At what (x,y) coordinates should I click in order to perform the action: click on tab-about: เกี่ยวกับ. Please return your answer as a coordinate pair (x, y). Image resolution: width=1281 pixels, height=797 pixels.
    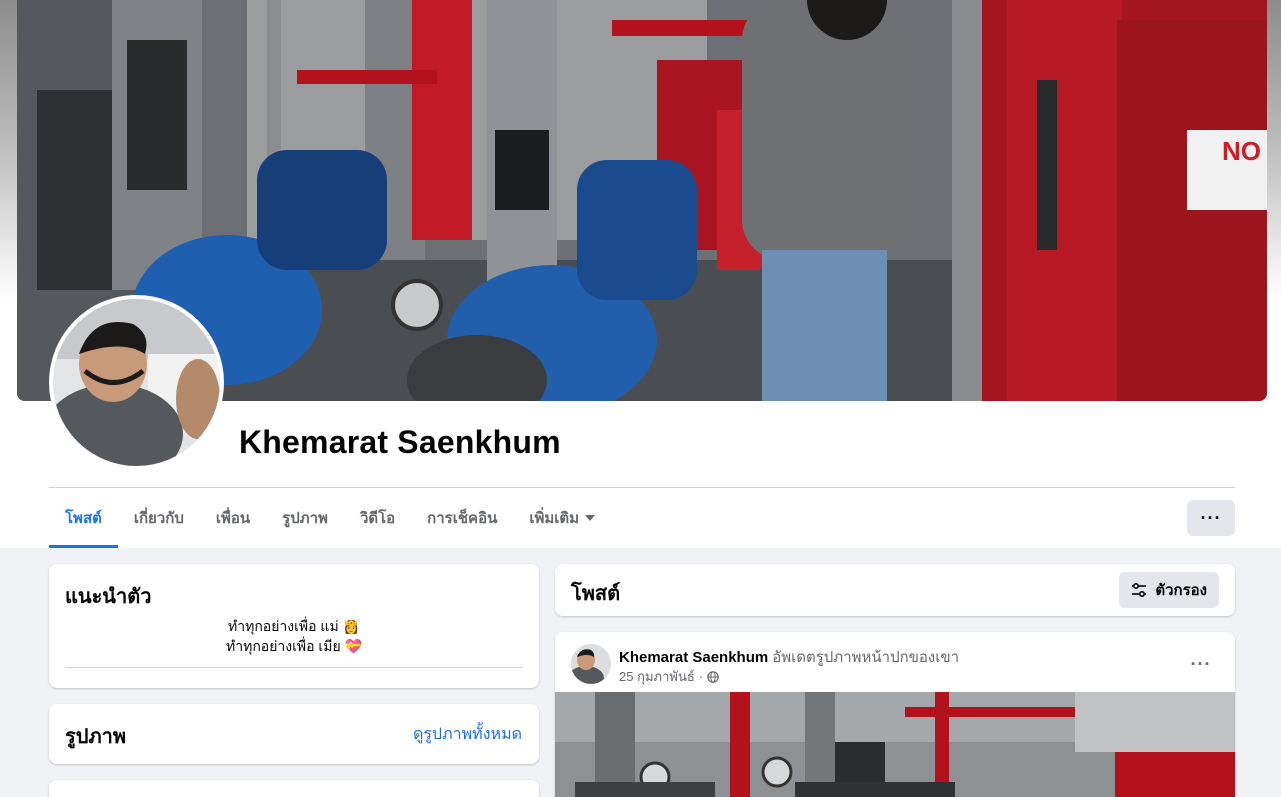
    Looking at the image, I should click on (159, 518).